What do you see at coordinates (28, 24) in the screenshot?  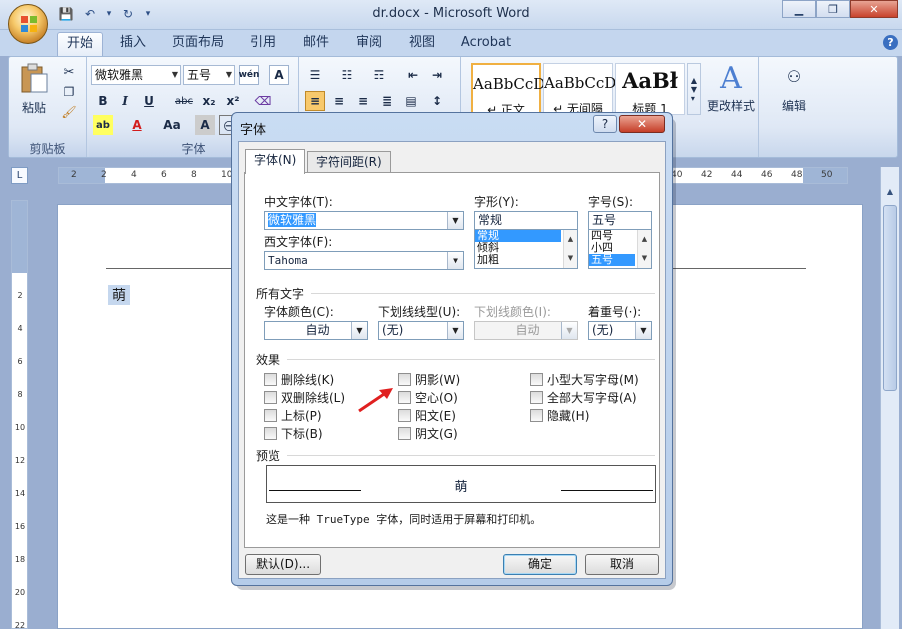 I see `office-button` at bounding box center [28, 24].